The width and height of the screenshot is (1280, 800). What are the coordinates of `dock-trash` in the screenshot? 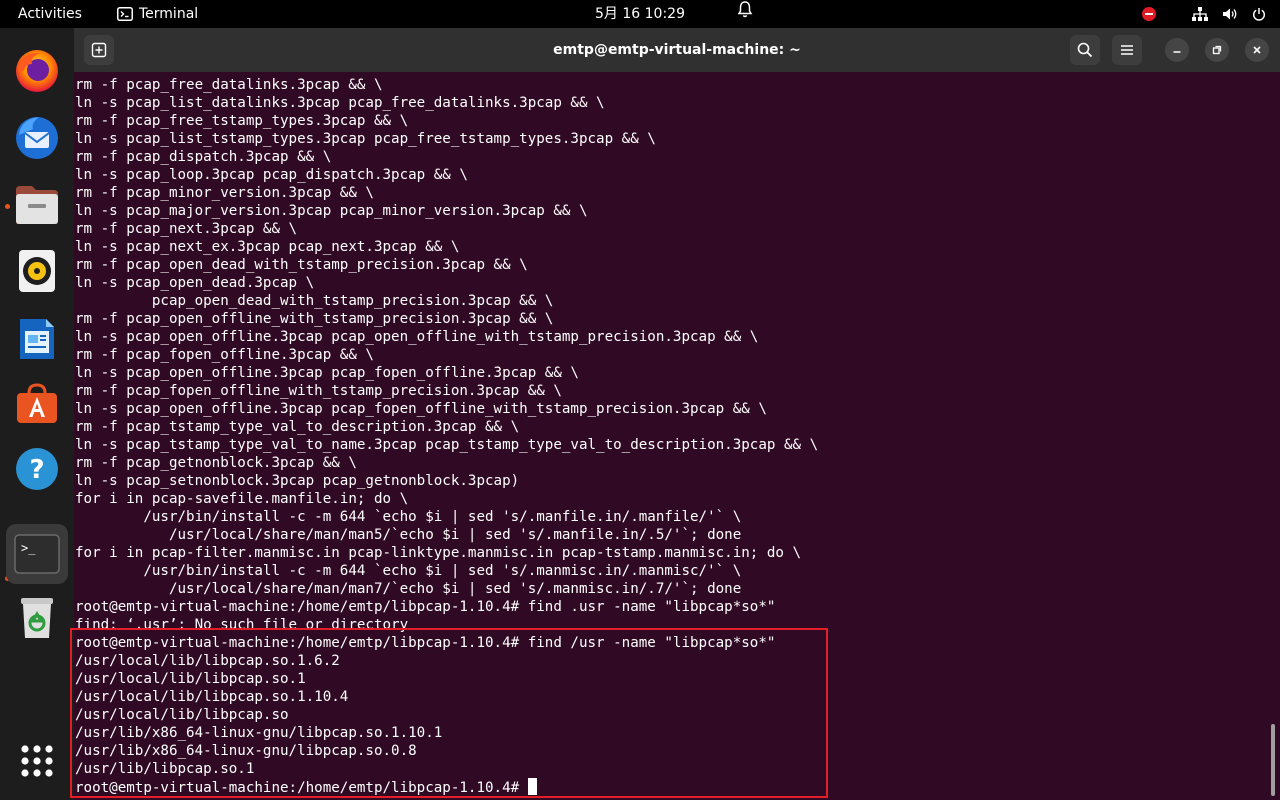 It's located at (37, 617).